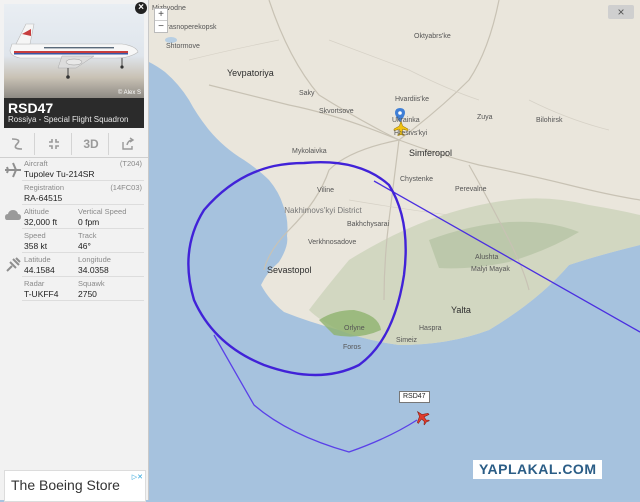  I want to click on satellite-icon, so click(13, 264).